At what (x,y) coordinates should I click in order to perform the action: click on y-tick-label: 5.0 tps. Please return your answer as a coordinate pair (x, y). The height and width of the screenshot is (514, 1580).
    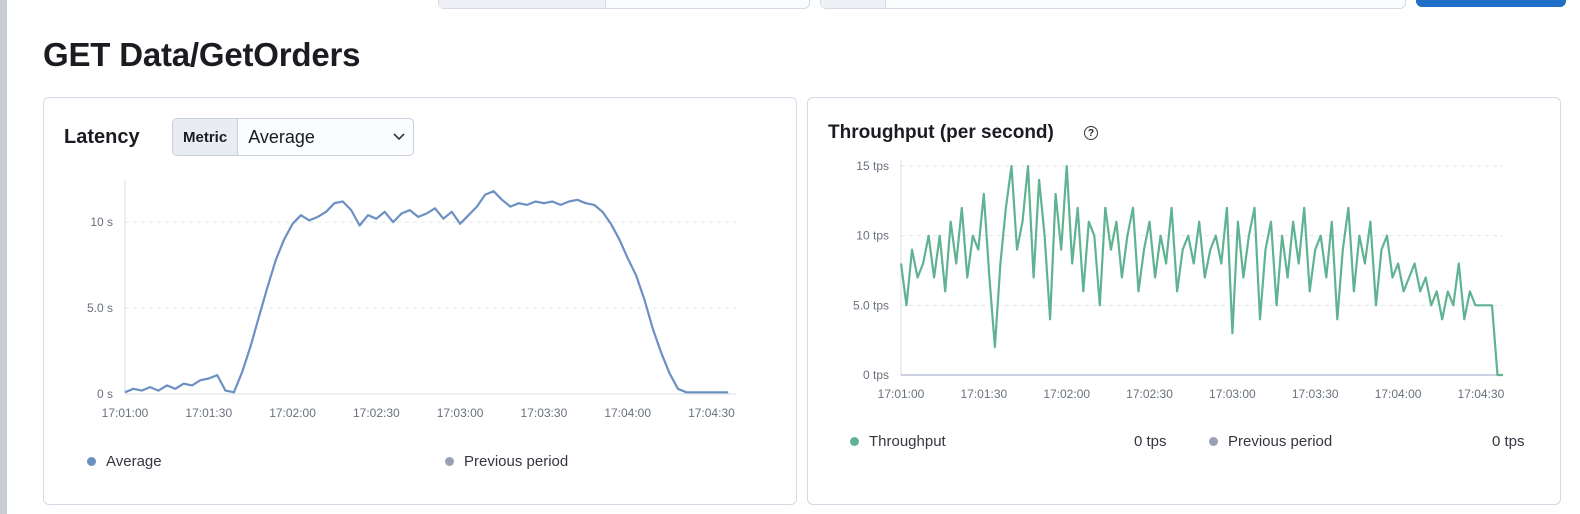
    Looking at the image, I should click on (871, 305).